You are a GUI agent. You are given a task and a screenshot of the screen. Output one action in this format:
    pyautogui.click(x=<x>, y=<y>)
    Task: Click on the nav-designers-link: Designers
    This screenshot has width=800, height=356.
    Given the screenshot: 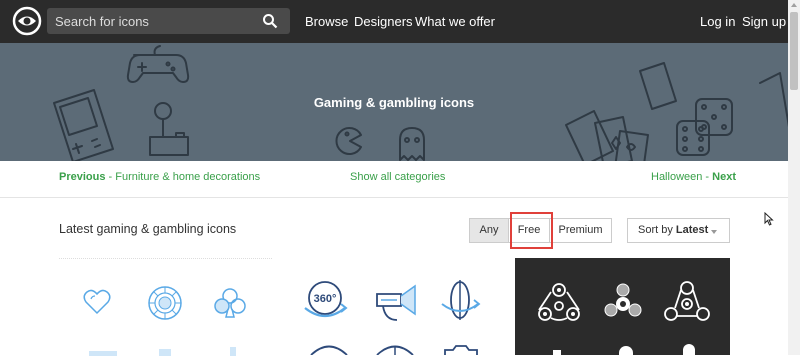 What is the action you would take?
    pyautogui.click(x=383, y=21)
    